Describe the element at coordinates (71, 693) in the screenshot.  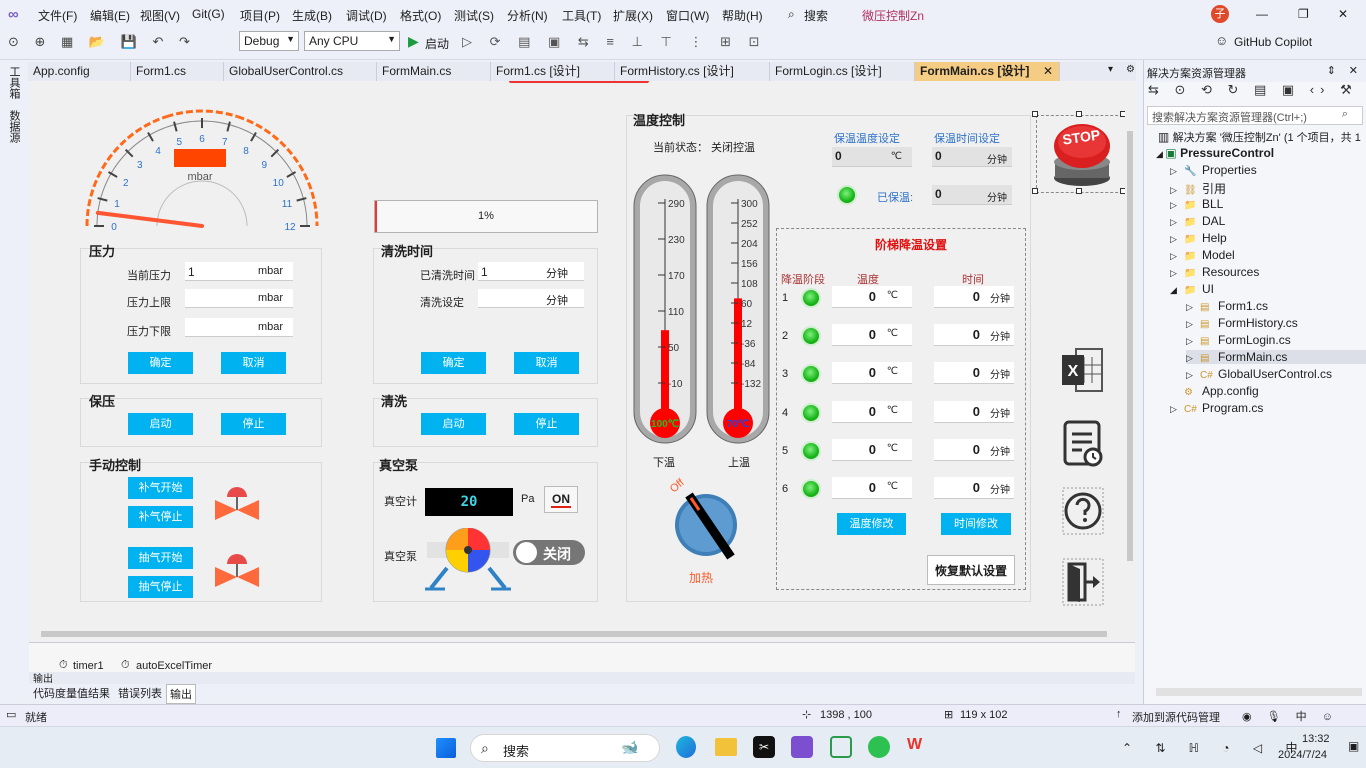
I see `tab-code-metrics: 代码度量值结果` at that location.